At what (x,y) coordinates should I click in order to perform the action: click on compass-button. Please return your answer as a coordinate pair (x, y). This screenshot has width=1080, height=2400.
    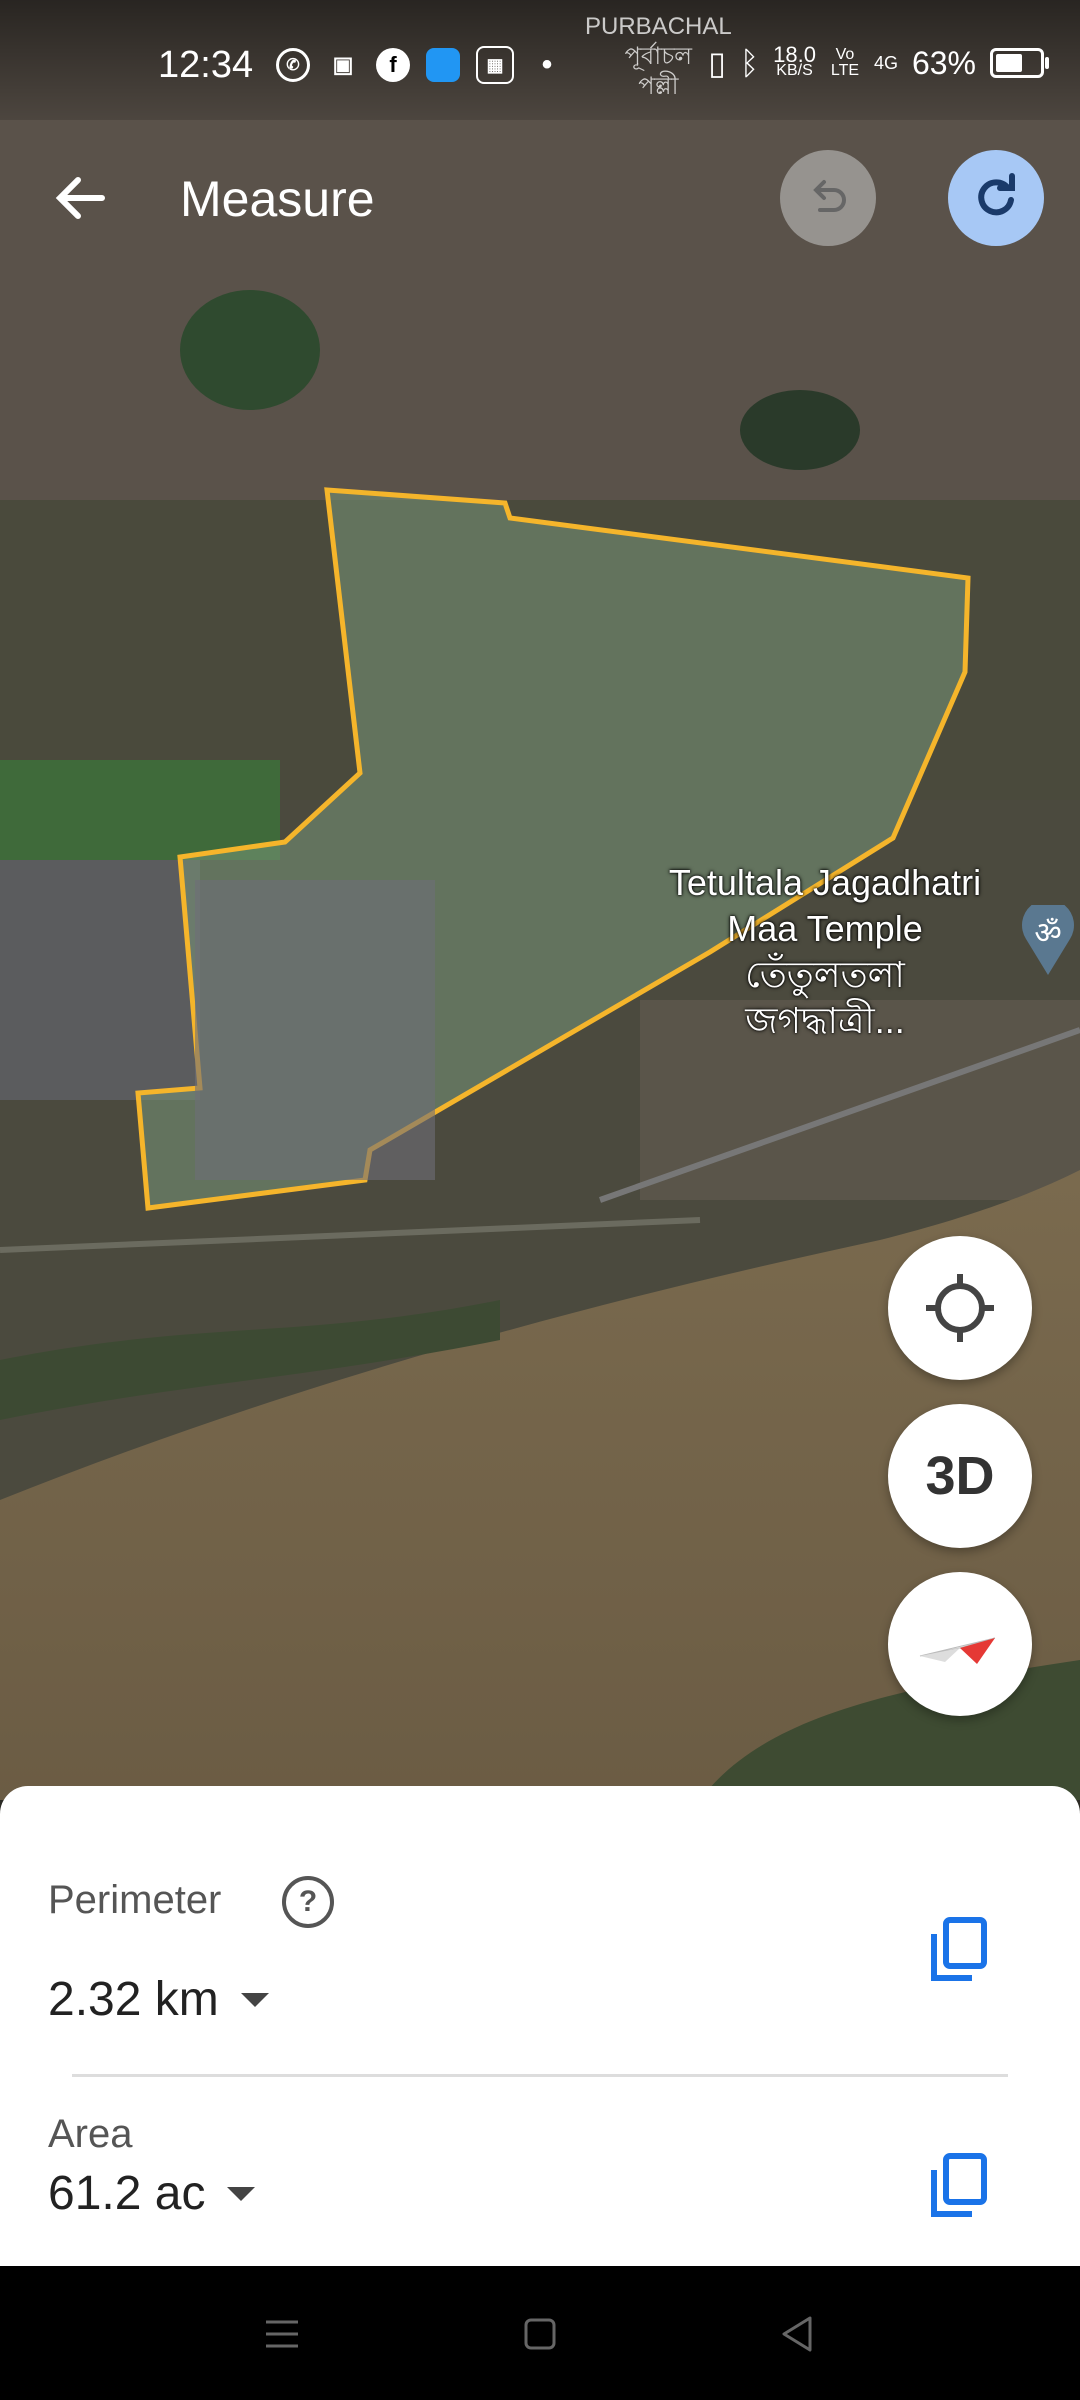
    Looking at the image, I should click on (960, 1644).